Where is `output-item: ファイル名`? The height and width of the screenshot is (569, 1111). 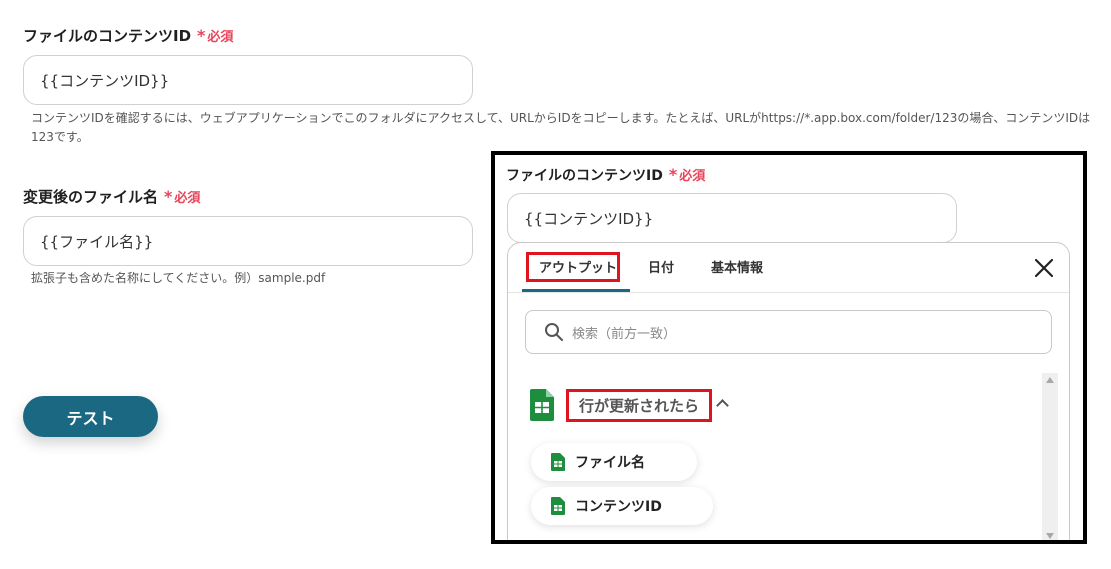
output-item: ファイル名 is located at coordinates (614, 462).